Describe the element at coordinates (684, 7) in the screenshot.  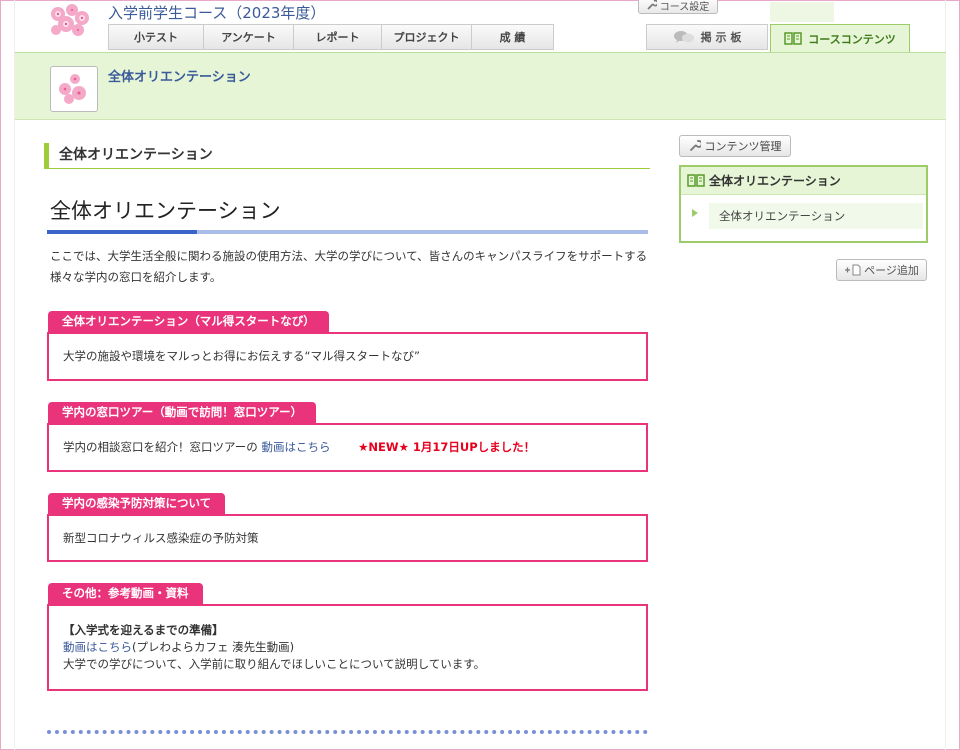
I see `course-settings-label: コース設定` at that location.